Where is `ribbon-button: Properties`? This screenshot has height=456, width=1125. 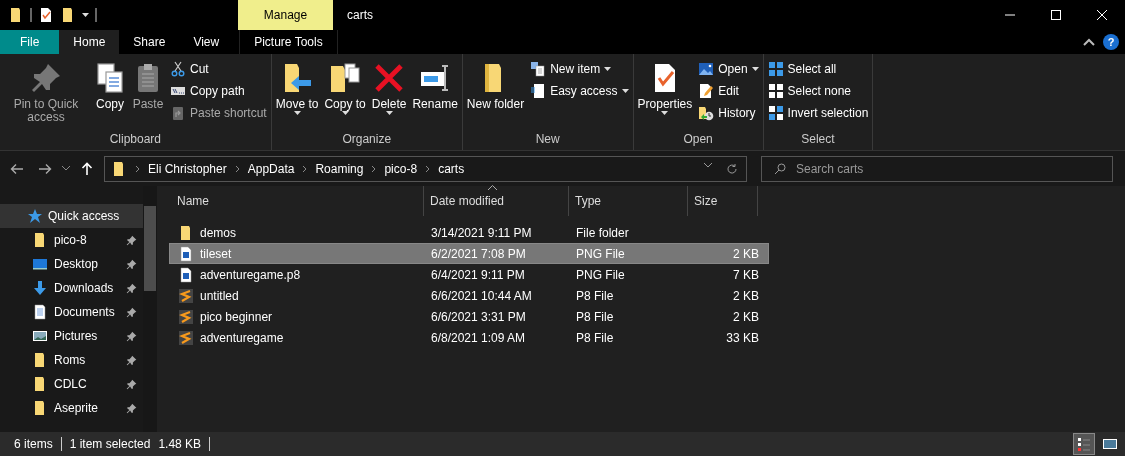 ribbon-button: Properties is located at coordinates (665, 94).